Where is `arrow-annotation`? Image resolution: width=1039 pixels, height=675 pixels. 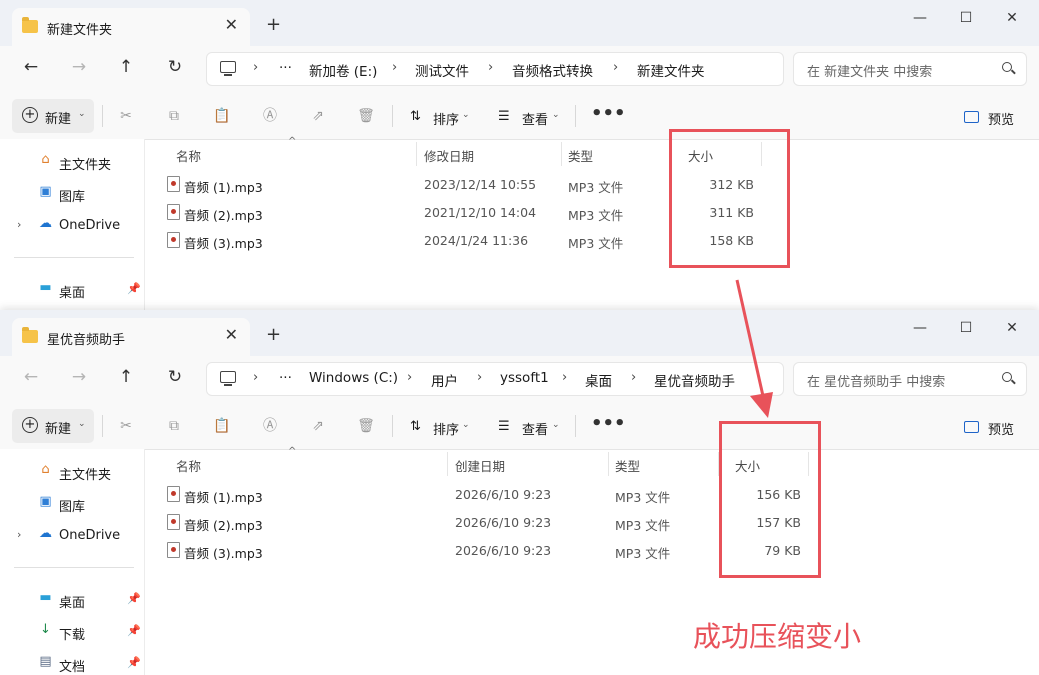 arrow-annotation is located at coordinates (754, 348).